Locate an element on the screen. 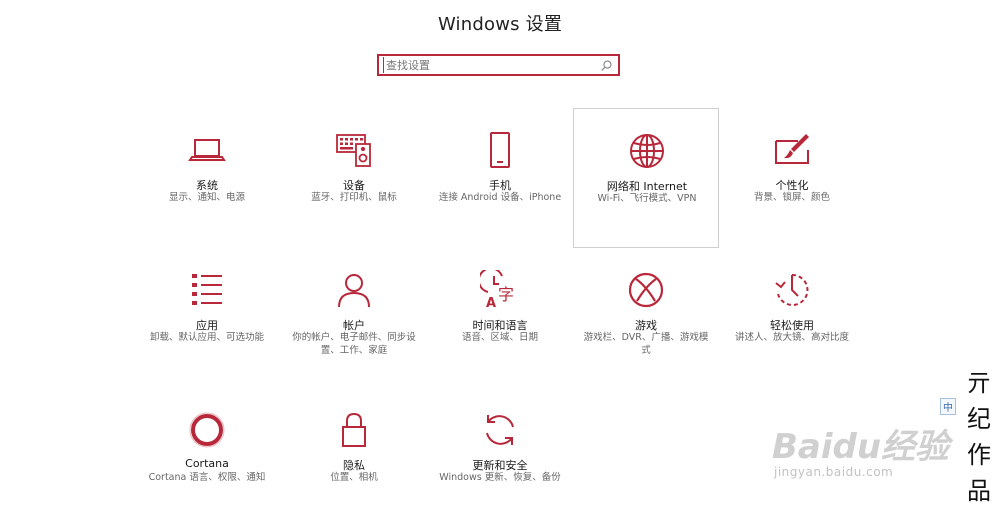 This screenshot has width=1000, height=510. tile-gaming: 游戏 游戏栏、DVR、广播、游戏模式 is located at coordinates (646, 318).